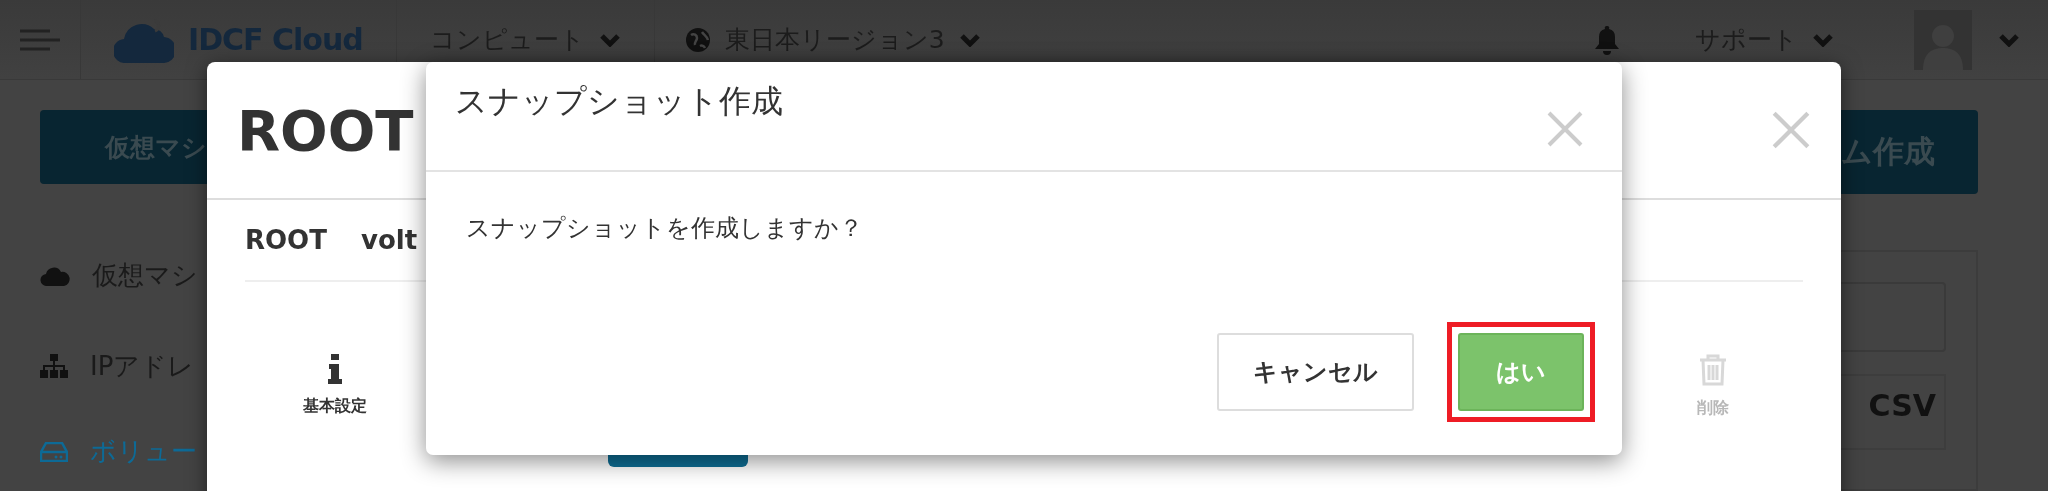 The height and width of the screenshot is (491, 2048). I want to click on trash-icon, so click(1713, 370).